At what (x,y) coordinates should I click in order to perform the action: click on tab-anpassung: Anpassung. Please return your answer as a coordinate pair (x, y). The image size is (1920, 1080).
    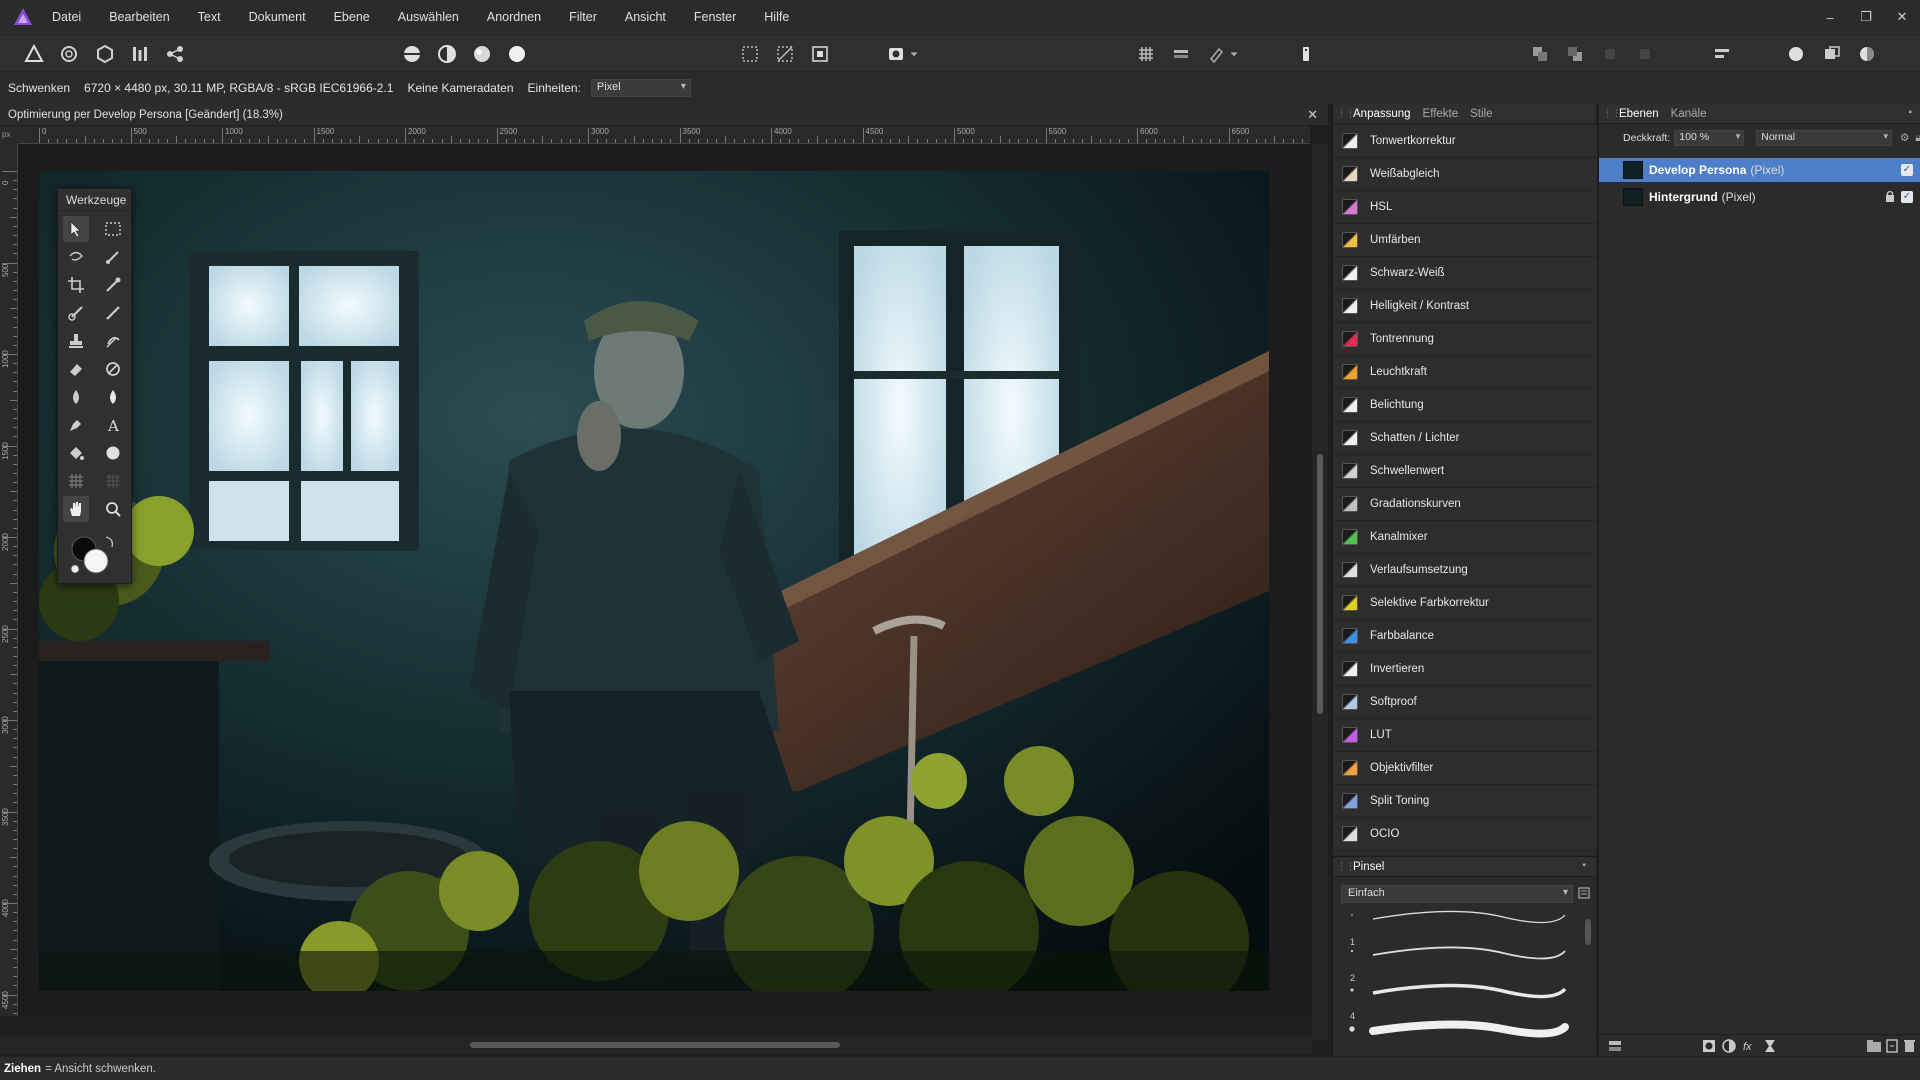
    Looking at the image, I should click on (1382, 114).